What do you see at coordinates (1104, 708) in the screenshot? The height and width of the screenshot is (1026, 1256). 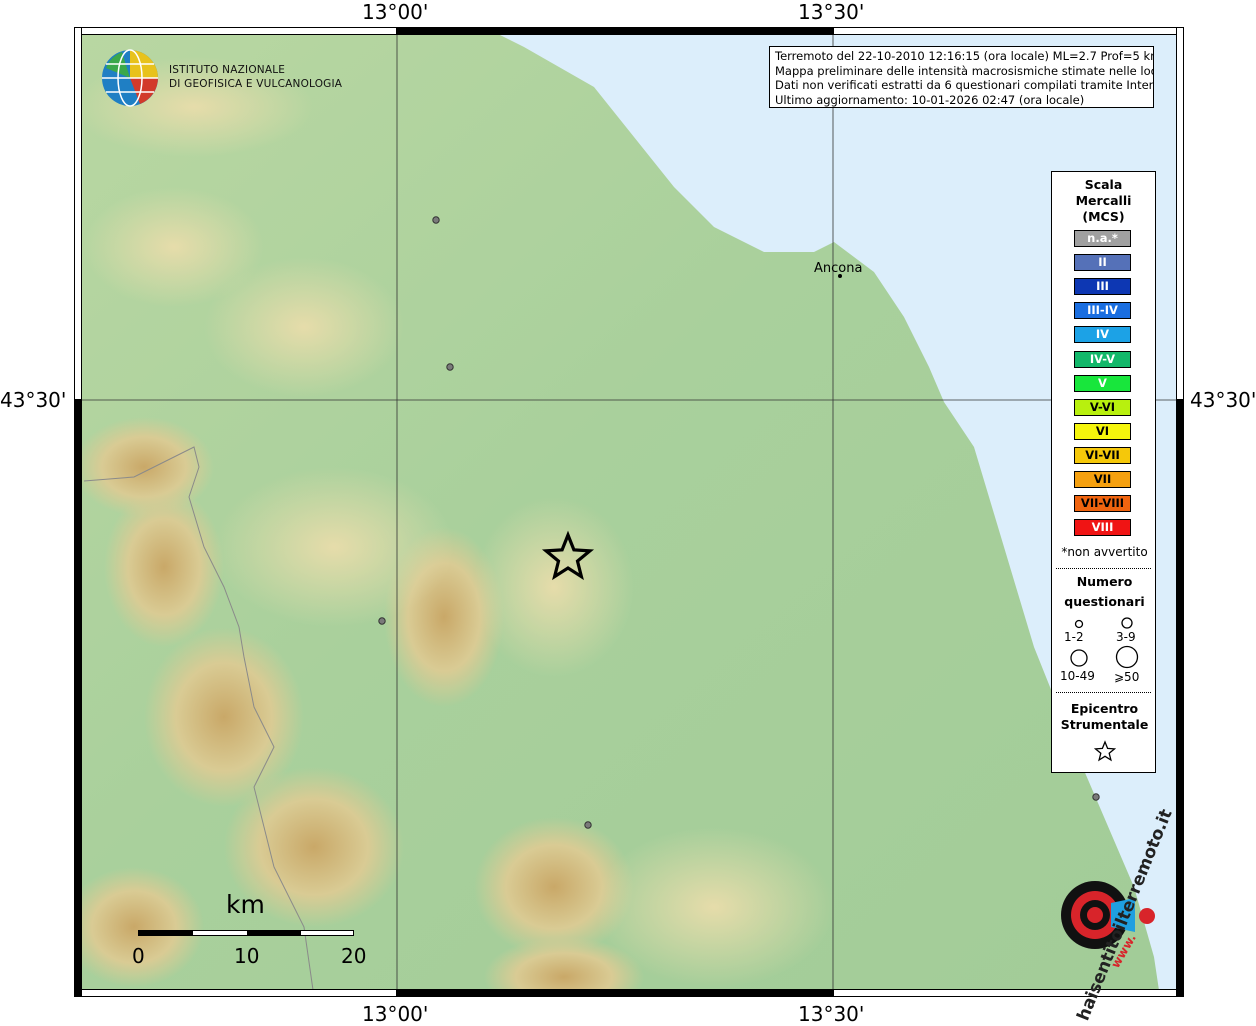 I see `legend-epicenter-title-1: Epicentro` at bounding box center [1104, 708].